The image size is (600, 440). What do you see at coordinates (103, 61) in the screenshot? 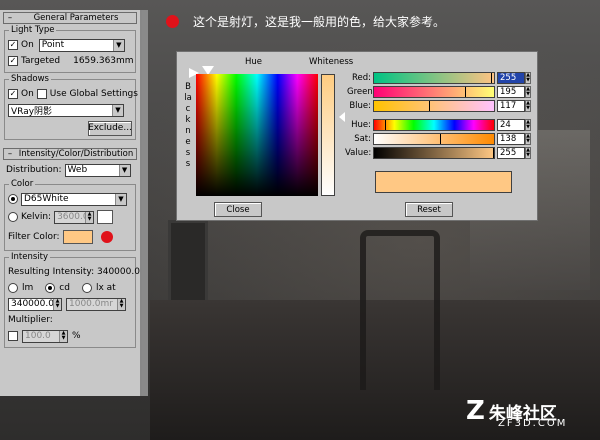
I see `target-distance: 1659.363mm` at bounding box center [103, 61].